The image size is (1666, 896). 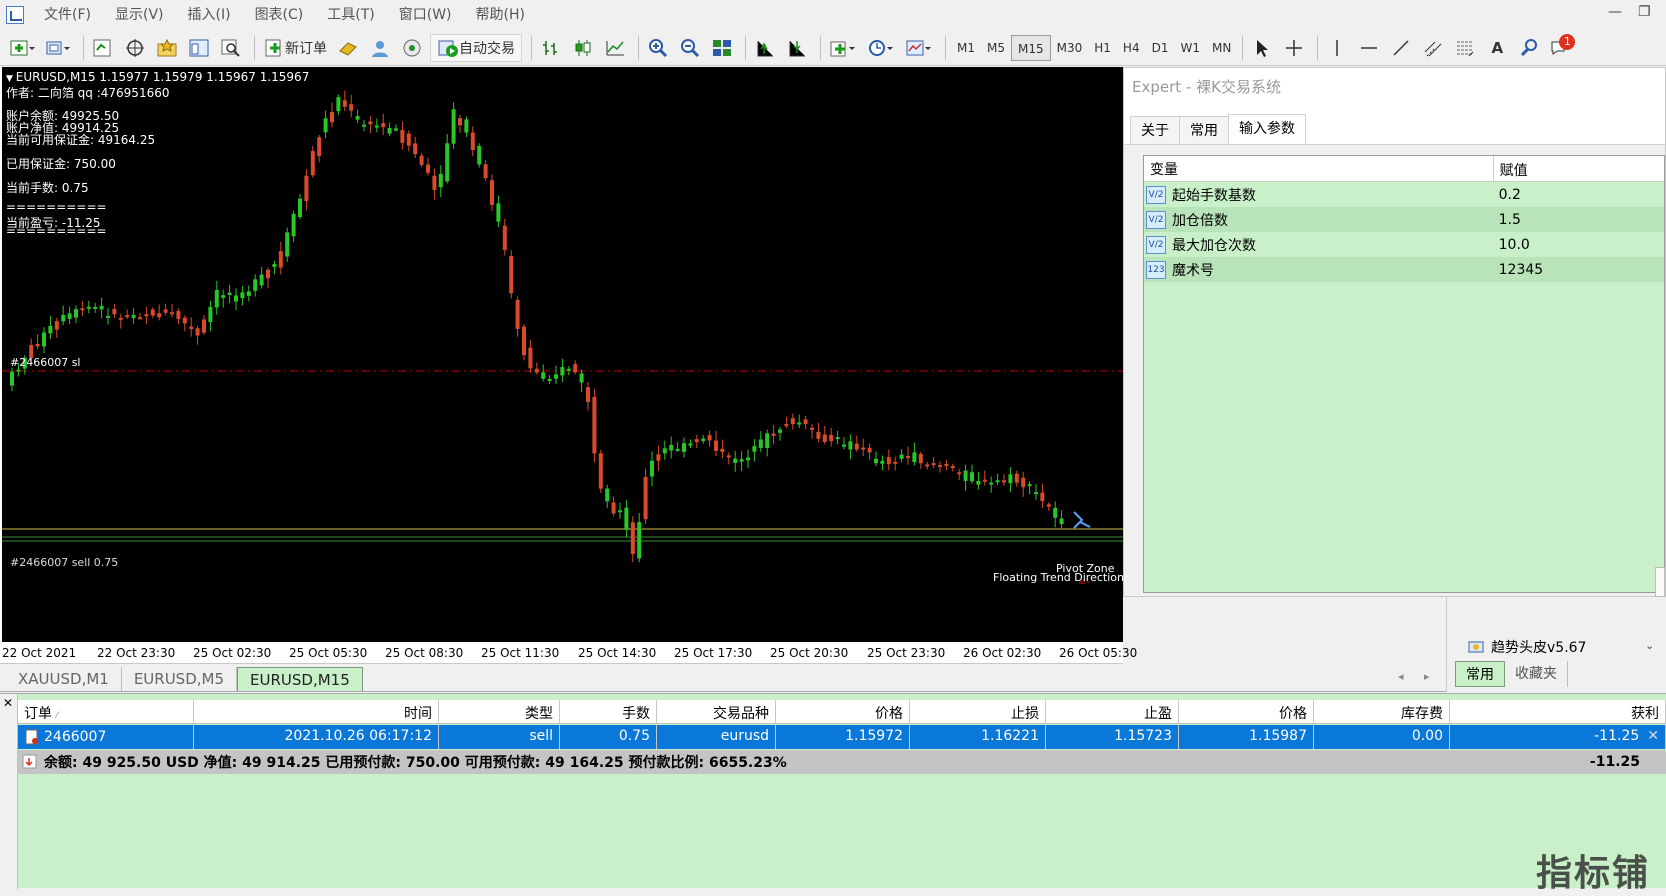 I want to click on param-row-start-lots: V/2 起始手数基数 0.2, so click(x=1404, y=194).